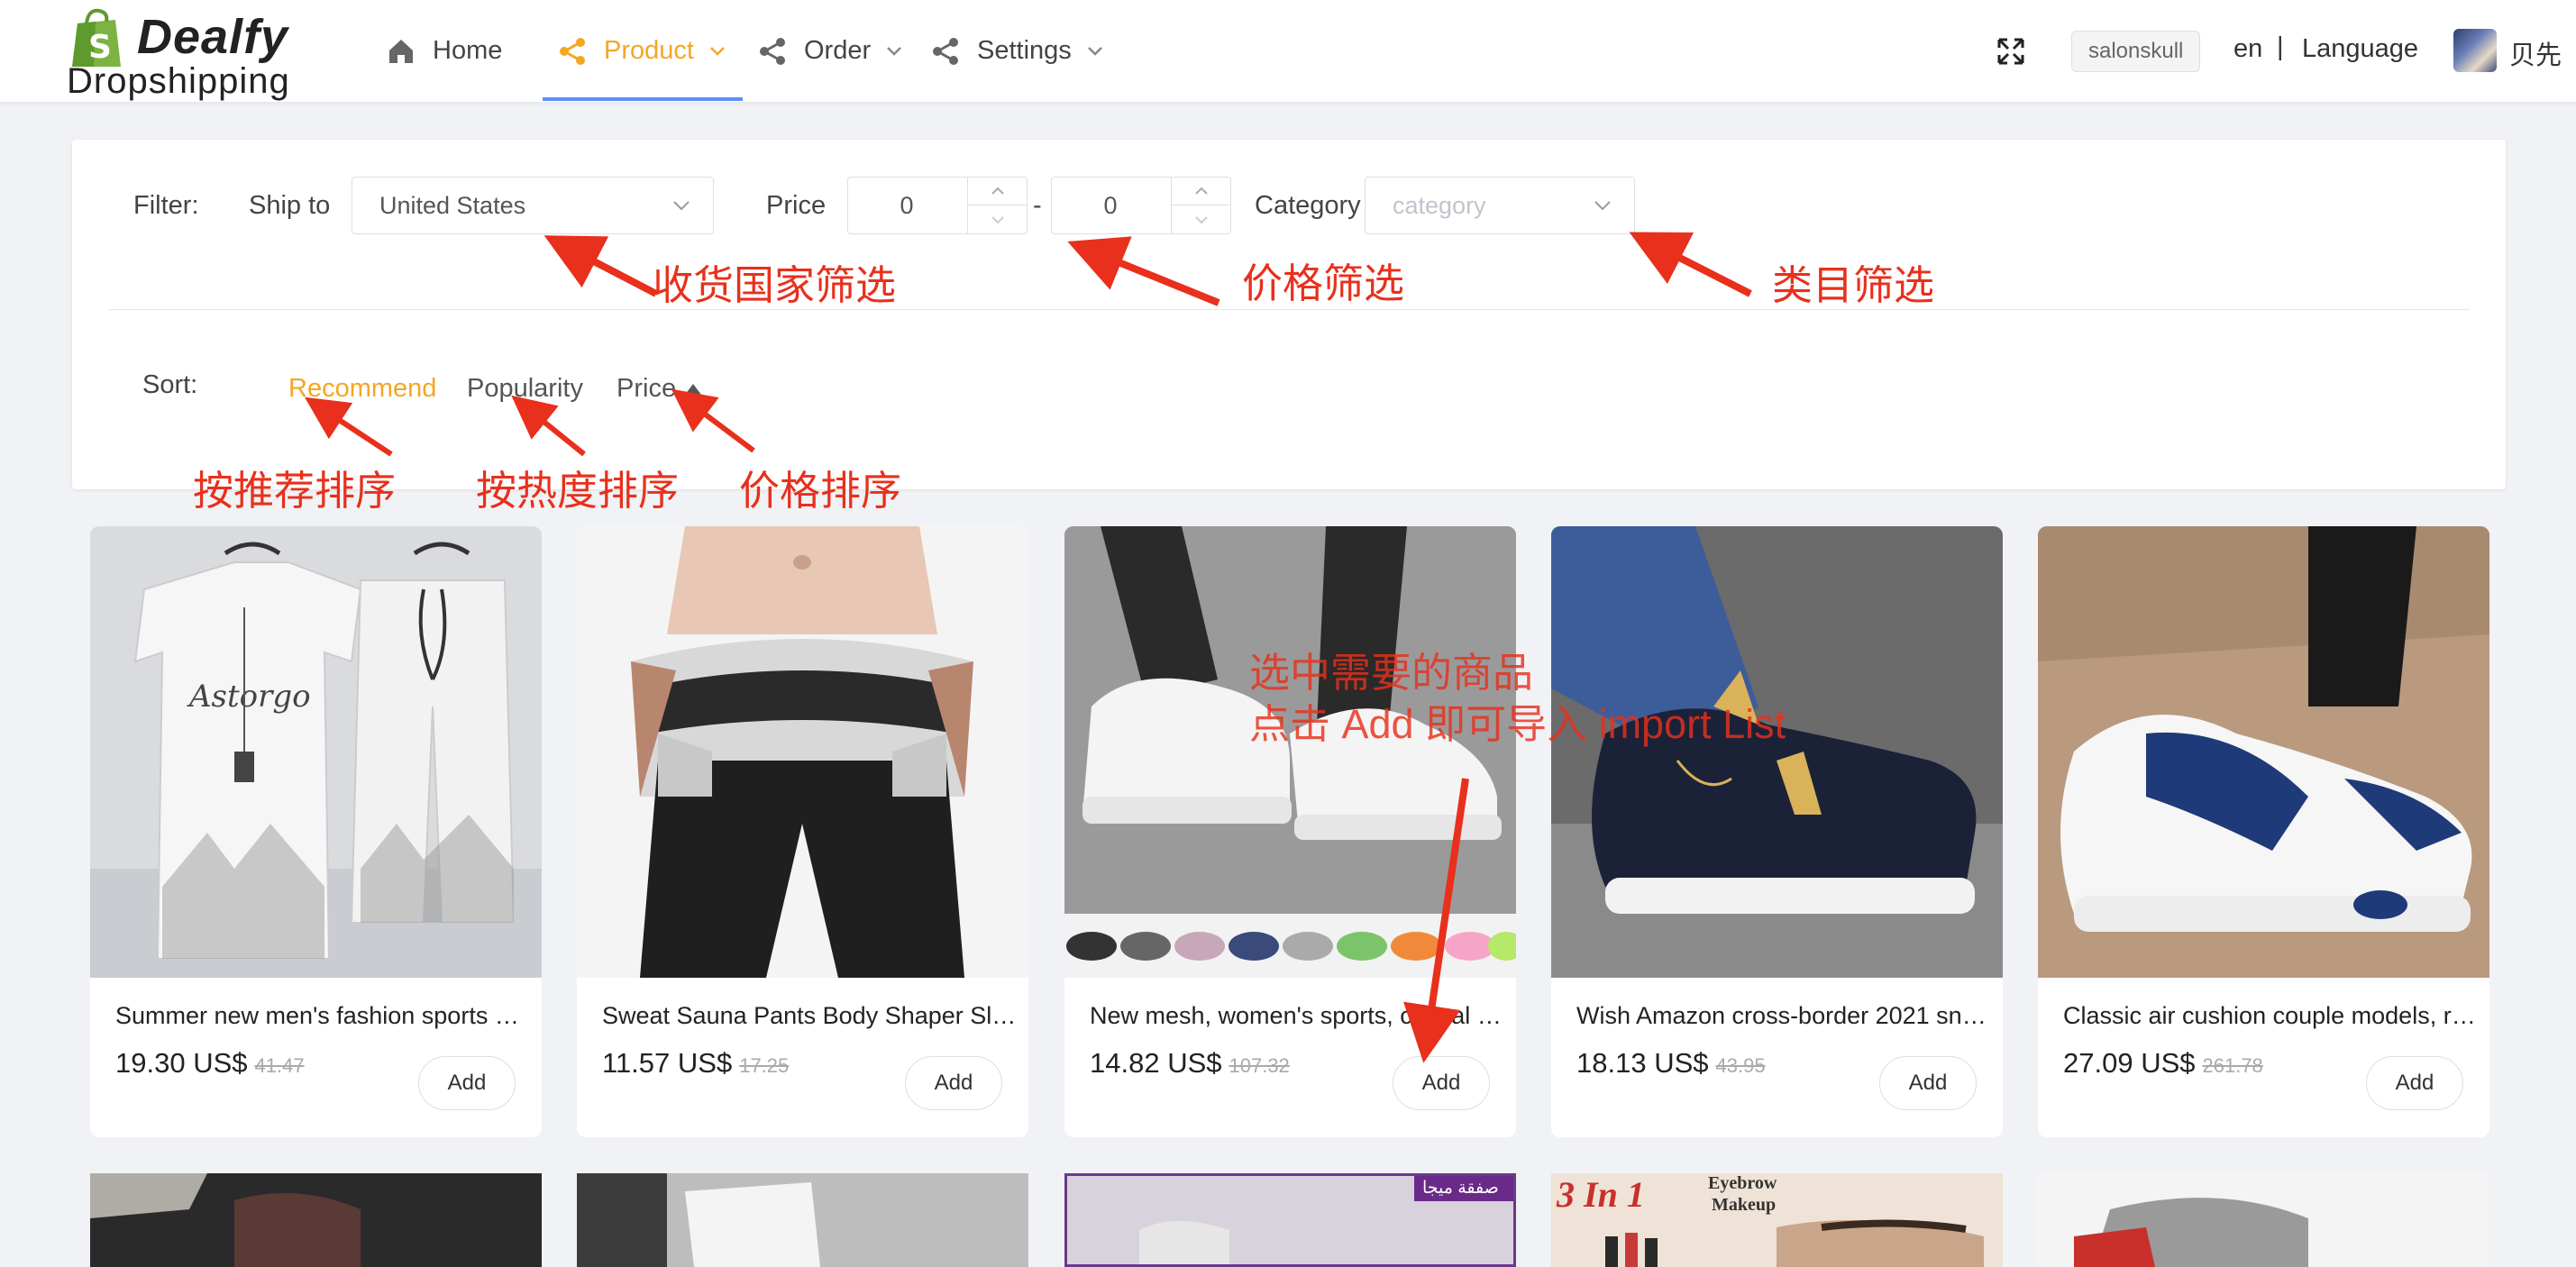 The image size is (2576, 1267). Describe the element at coordinates (1517, 724) in the screenshot. I see `annotation-add-line2: 点击 Add 即可导入 import List` at that location.